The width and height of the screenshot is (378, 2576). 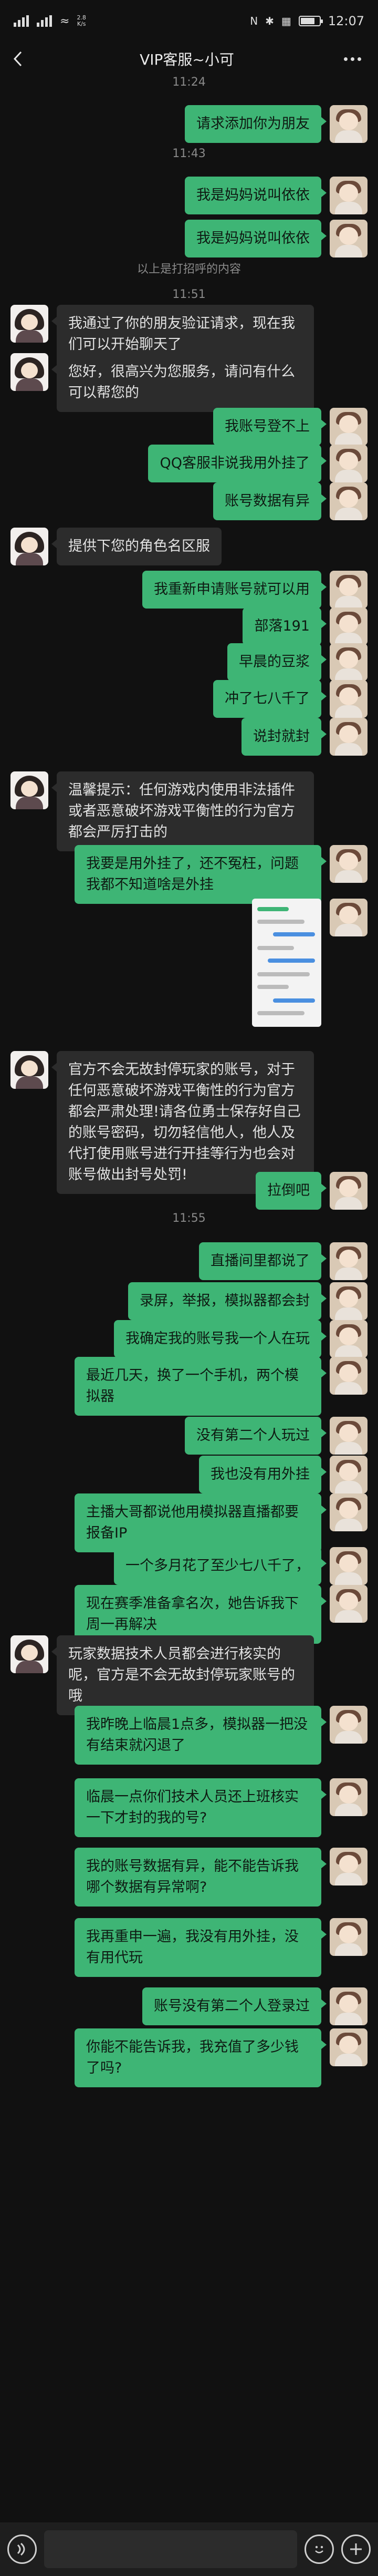 I want to click on sent-message-bubble: QQ客服非说我用外挂了, so click(x=237, y=463).